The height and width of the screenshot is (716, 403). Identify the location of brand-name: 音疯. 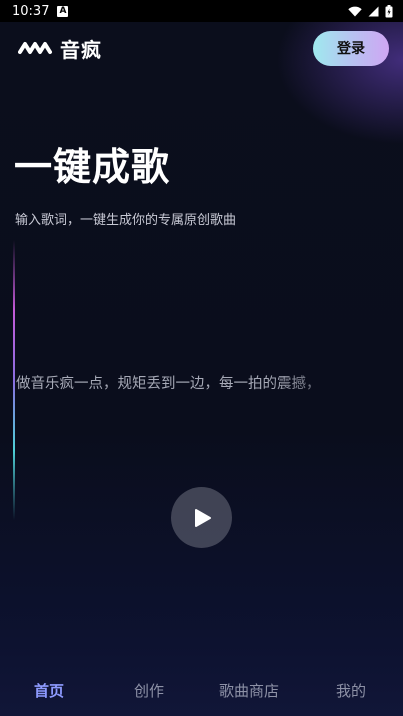
(81, 49).